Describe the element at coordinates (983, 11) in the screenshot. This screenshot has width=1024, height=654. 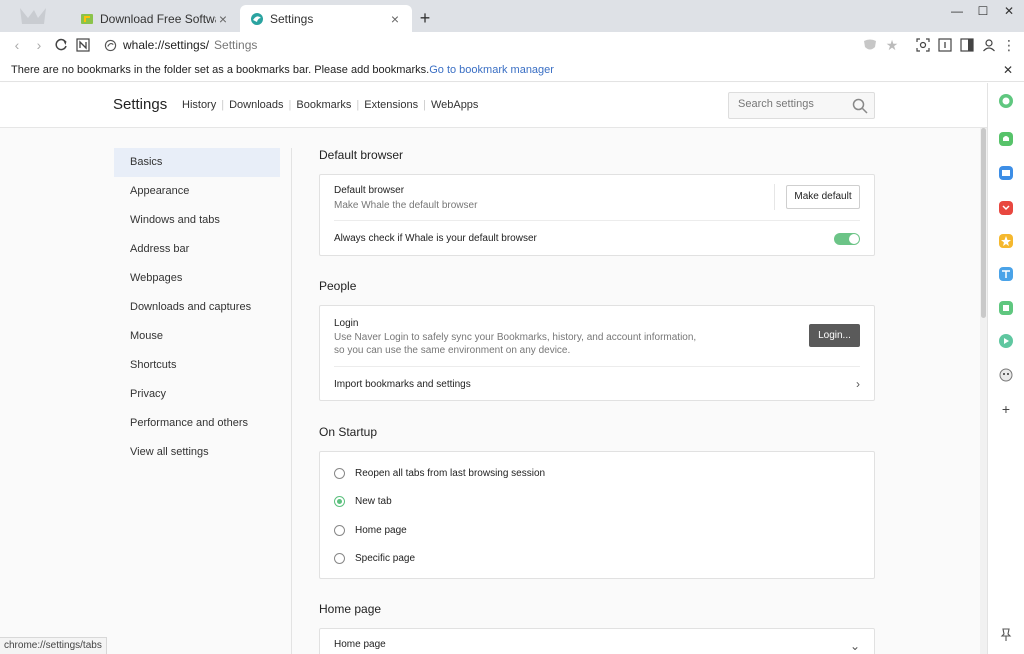
I see `maximize-button: ☐` at that location.